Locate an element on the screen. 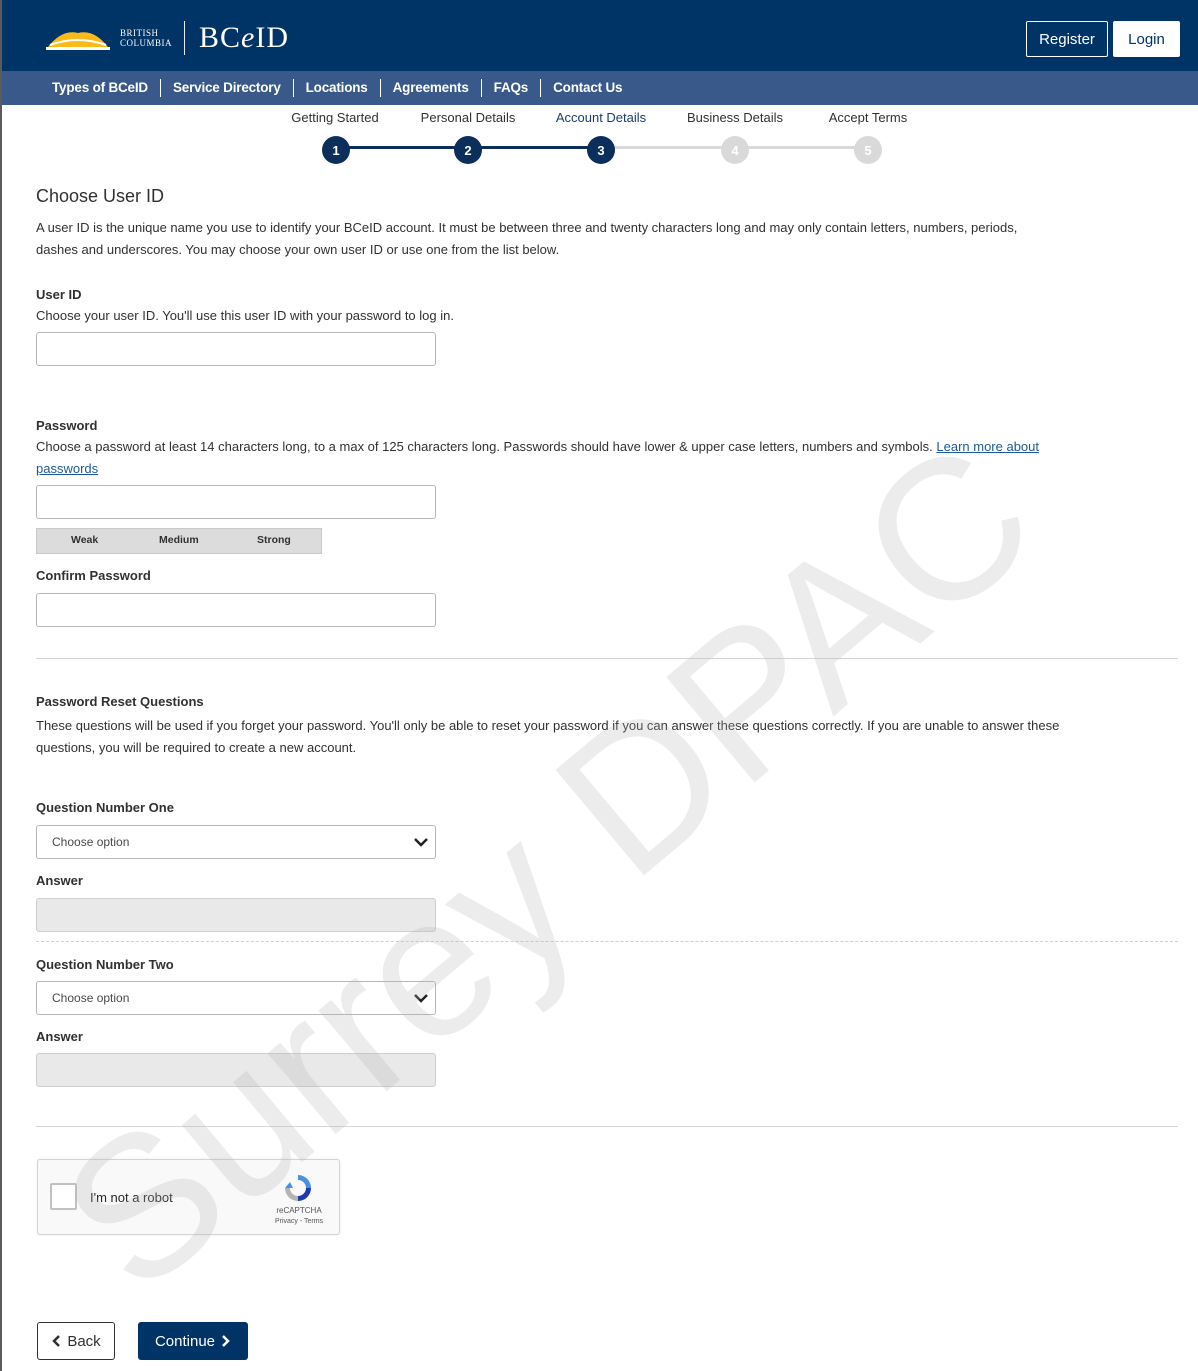 The width and height of the screenshot is (1198, 1371). strength-medium-label: Medium is located at coordinates (179, 540).